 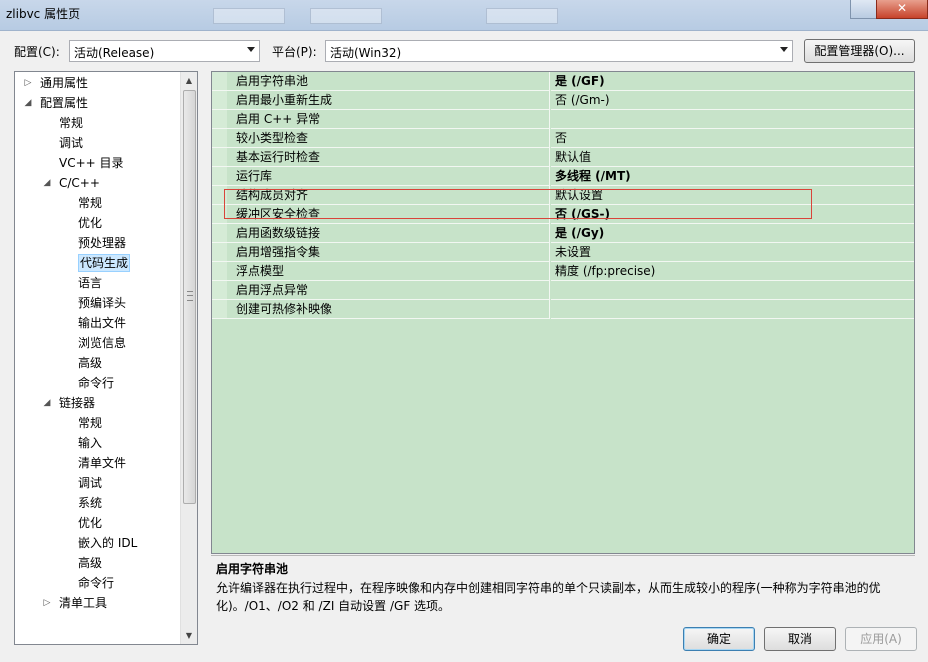 I want to click on tree-item: 链接器, so click(x=77, y=403).